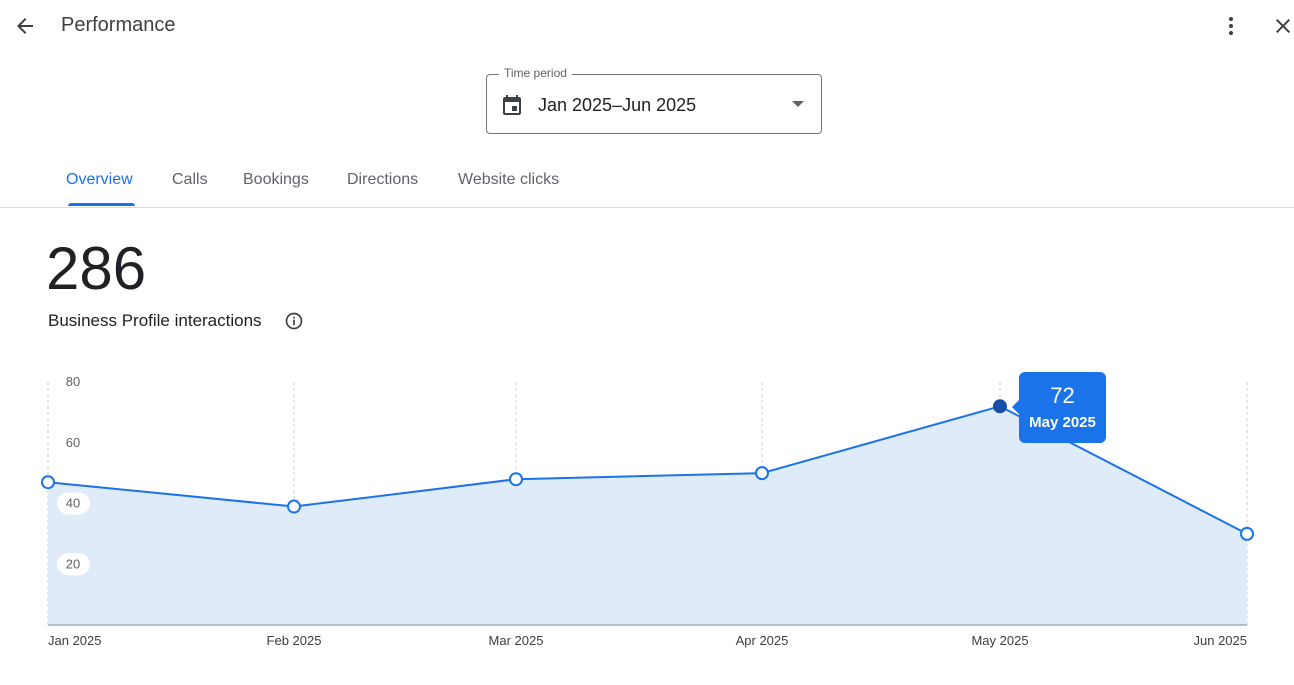 The width and height of the screenshot is (1294, 685). What do you see at coordinates (798, 104) in the screenshot?
I see `chevron-down-icon` at bounding box center [798, 104].